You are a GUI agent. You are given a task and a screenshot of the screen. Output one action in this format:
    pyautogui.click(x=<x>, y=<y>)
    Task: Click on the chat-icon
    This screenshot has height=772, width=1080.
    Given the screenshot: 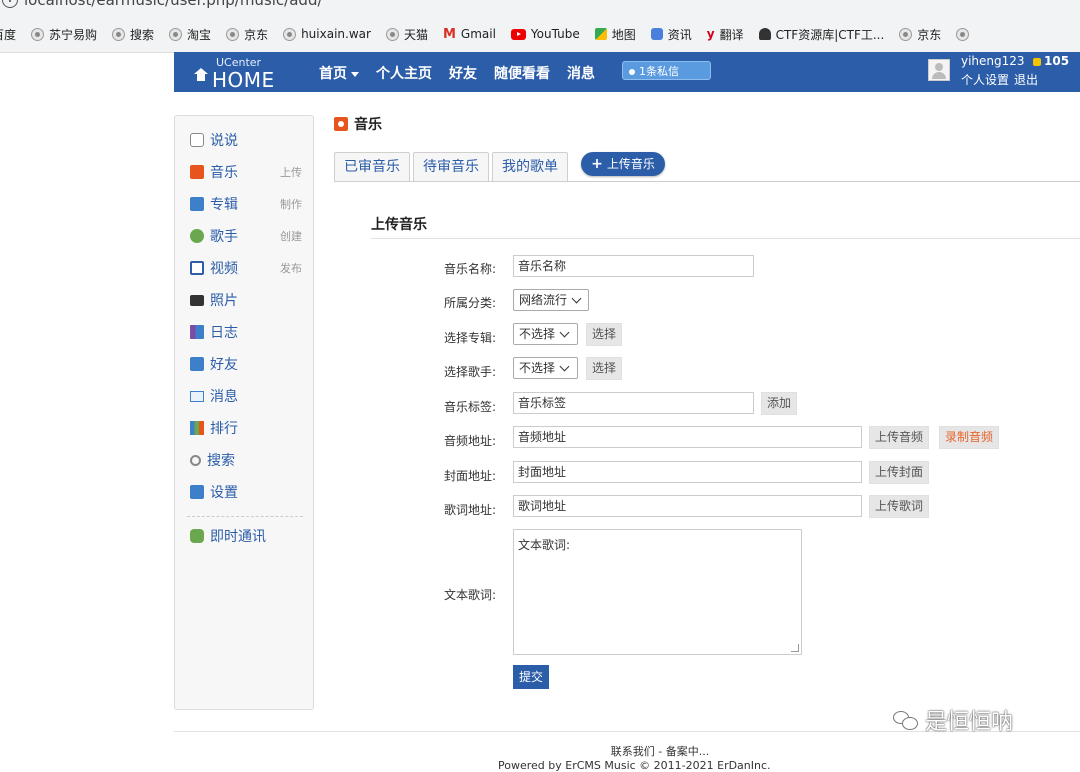 What is the action you would take?
    pyautogui.click(x=197, y=536)
    